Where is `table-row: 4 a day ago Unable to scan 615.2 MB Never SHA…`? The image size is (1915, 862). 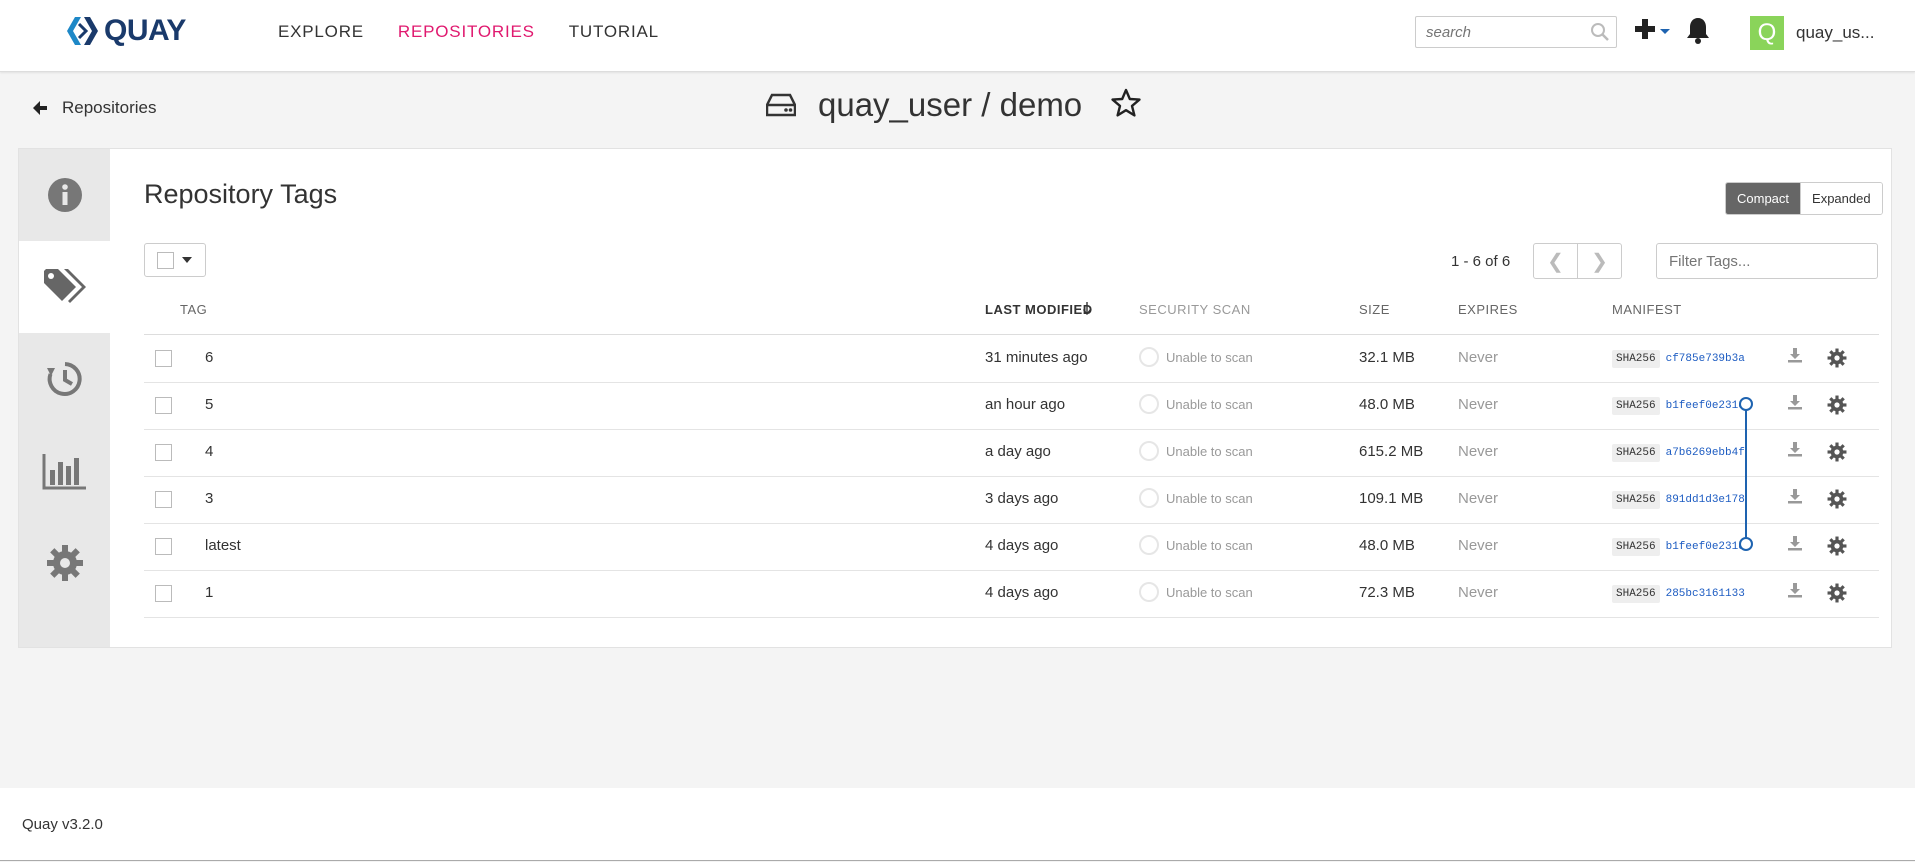 table-row: 4 a day ago Unable to scan 615.2 MB Never SHA… is located at coordinates (1011, 453).